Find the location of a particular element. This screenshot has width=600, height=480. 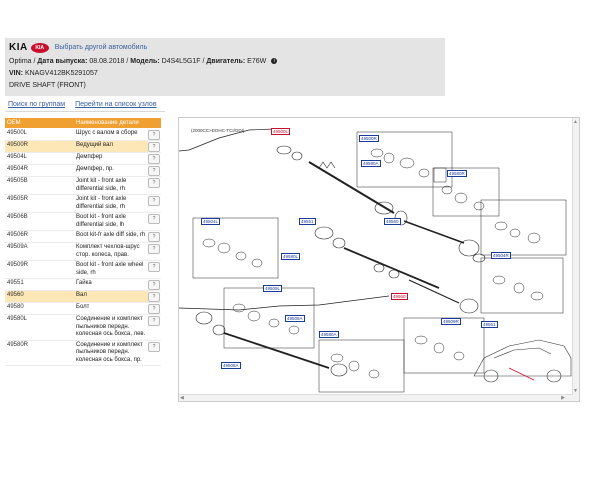

to-nodes-link: Перейти на список узлов is located at coordinates (115, 104).